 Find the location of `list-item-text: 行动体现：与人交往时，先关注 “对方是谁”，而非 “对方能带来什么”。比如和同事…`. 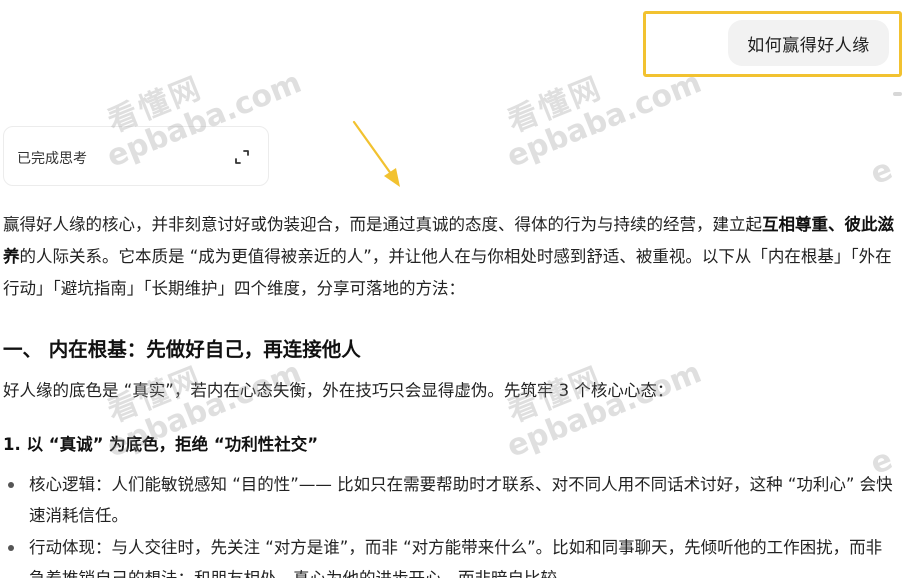

list-item-text: 行动体现：与人交往时，先关注 “对方是谁”，而非 “对方能带来什么”。比如和同事… is located at coordinates (456, 558).